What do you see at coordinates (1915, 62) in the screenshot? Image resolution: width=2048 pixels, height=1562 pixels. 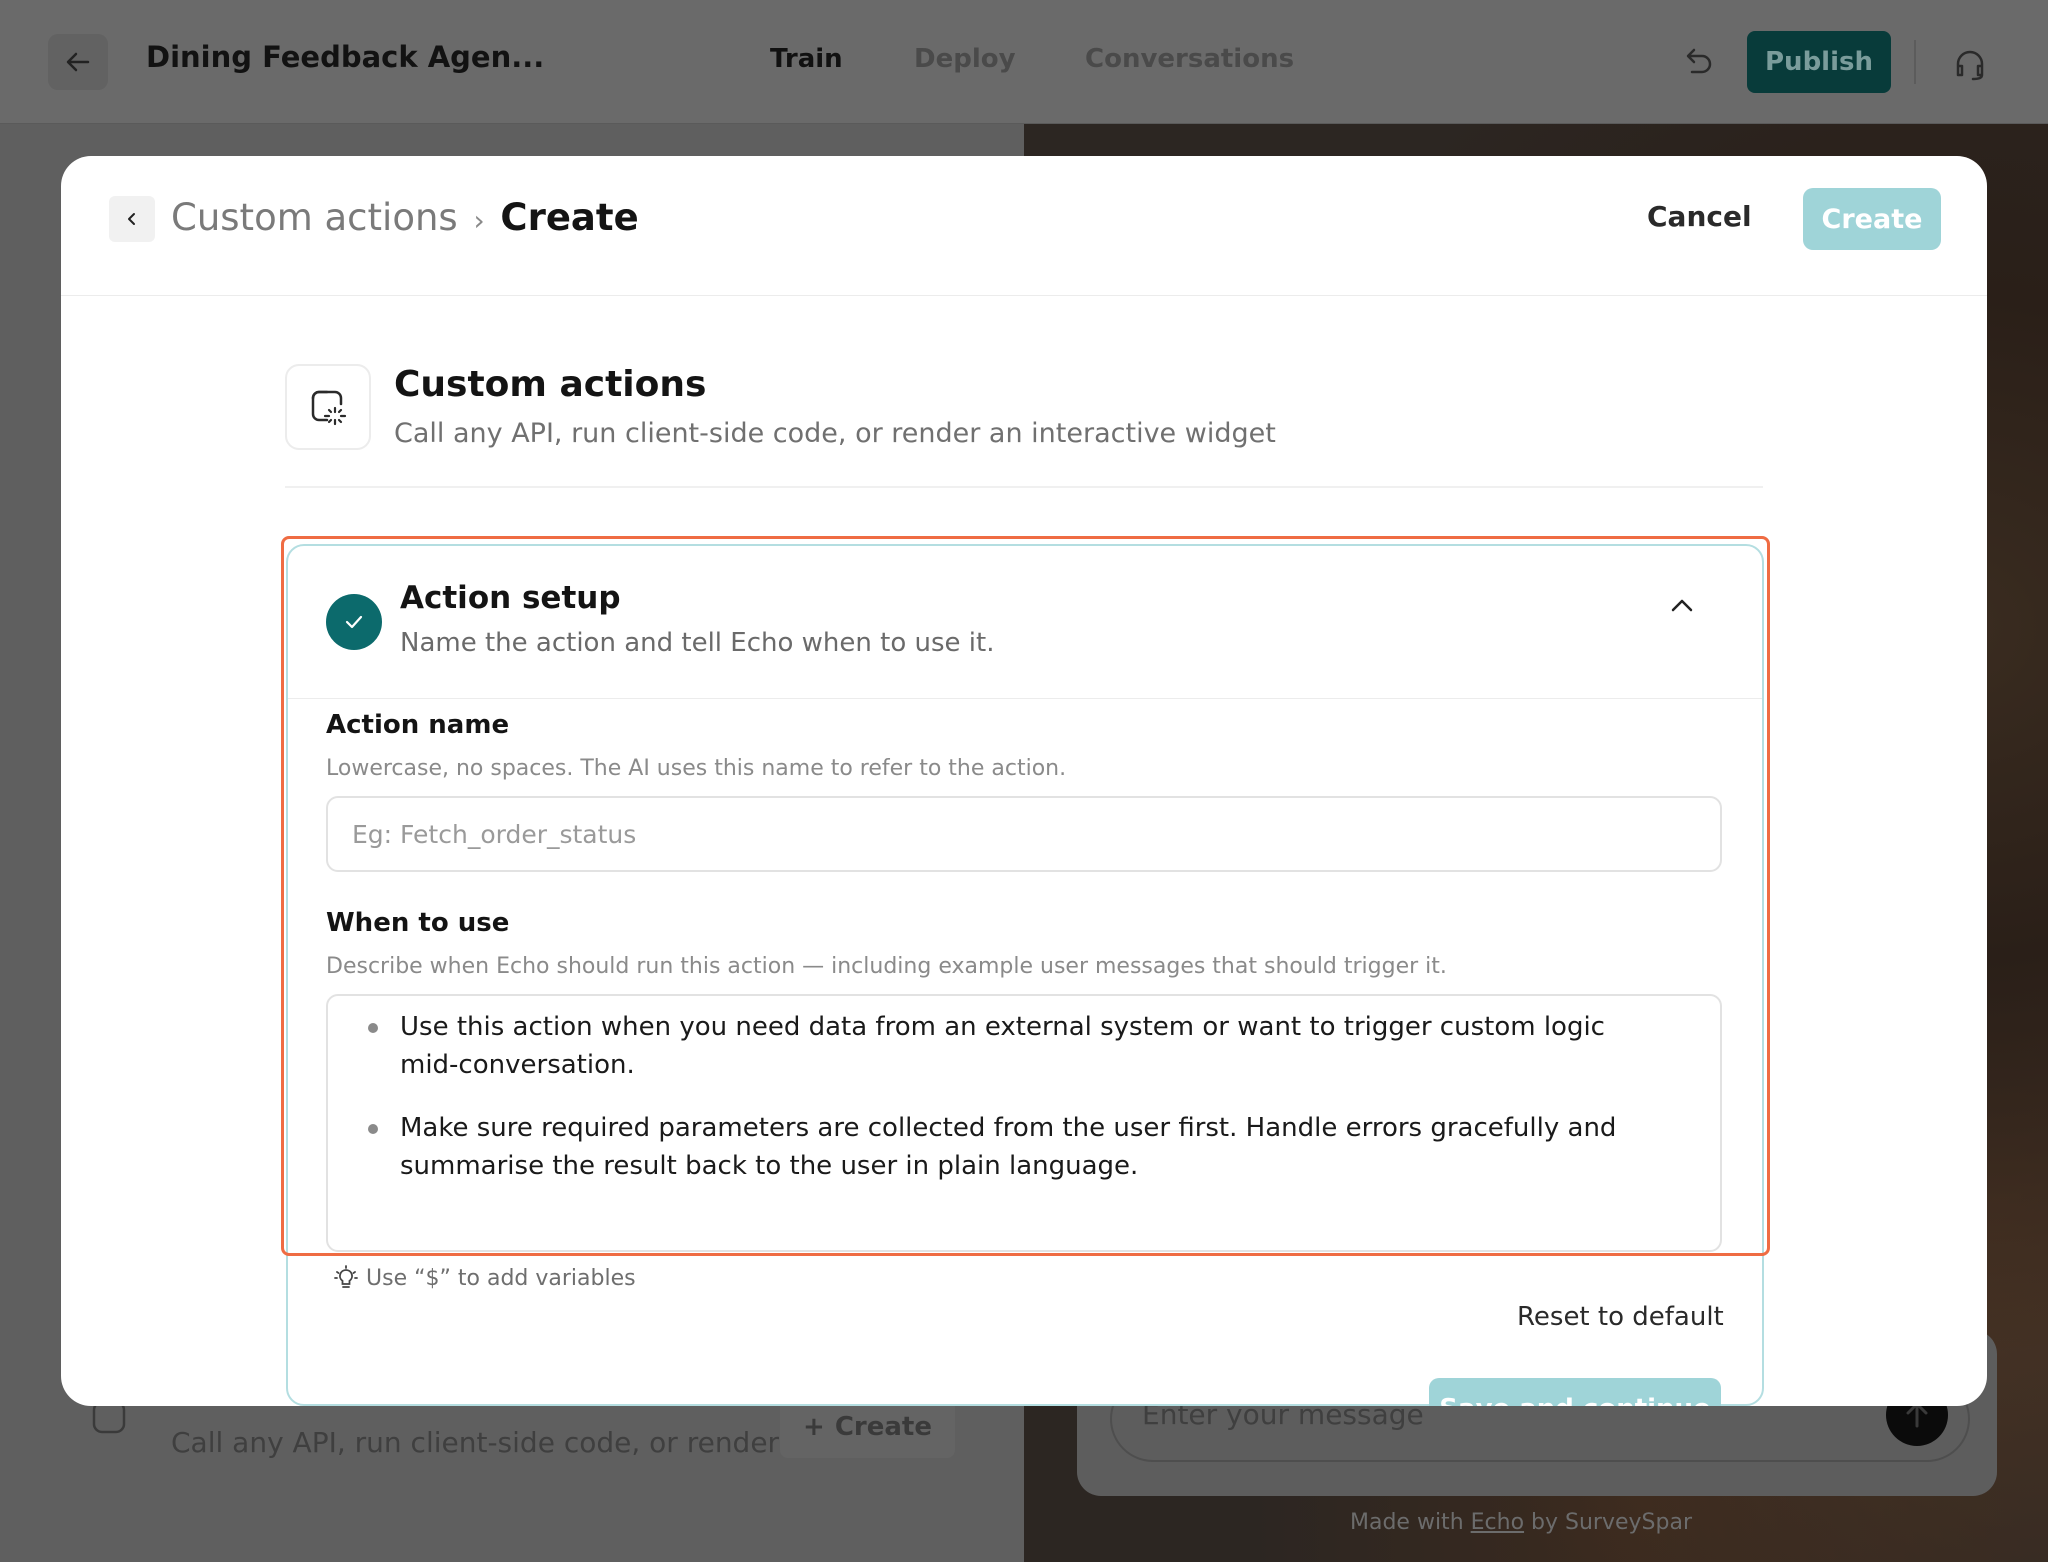 I see `toolbar-divider` at bounding box center [1915, 62].